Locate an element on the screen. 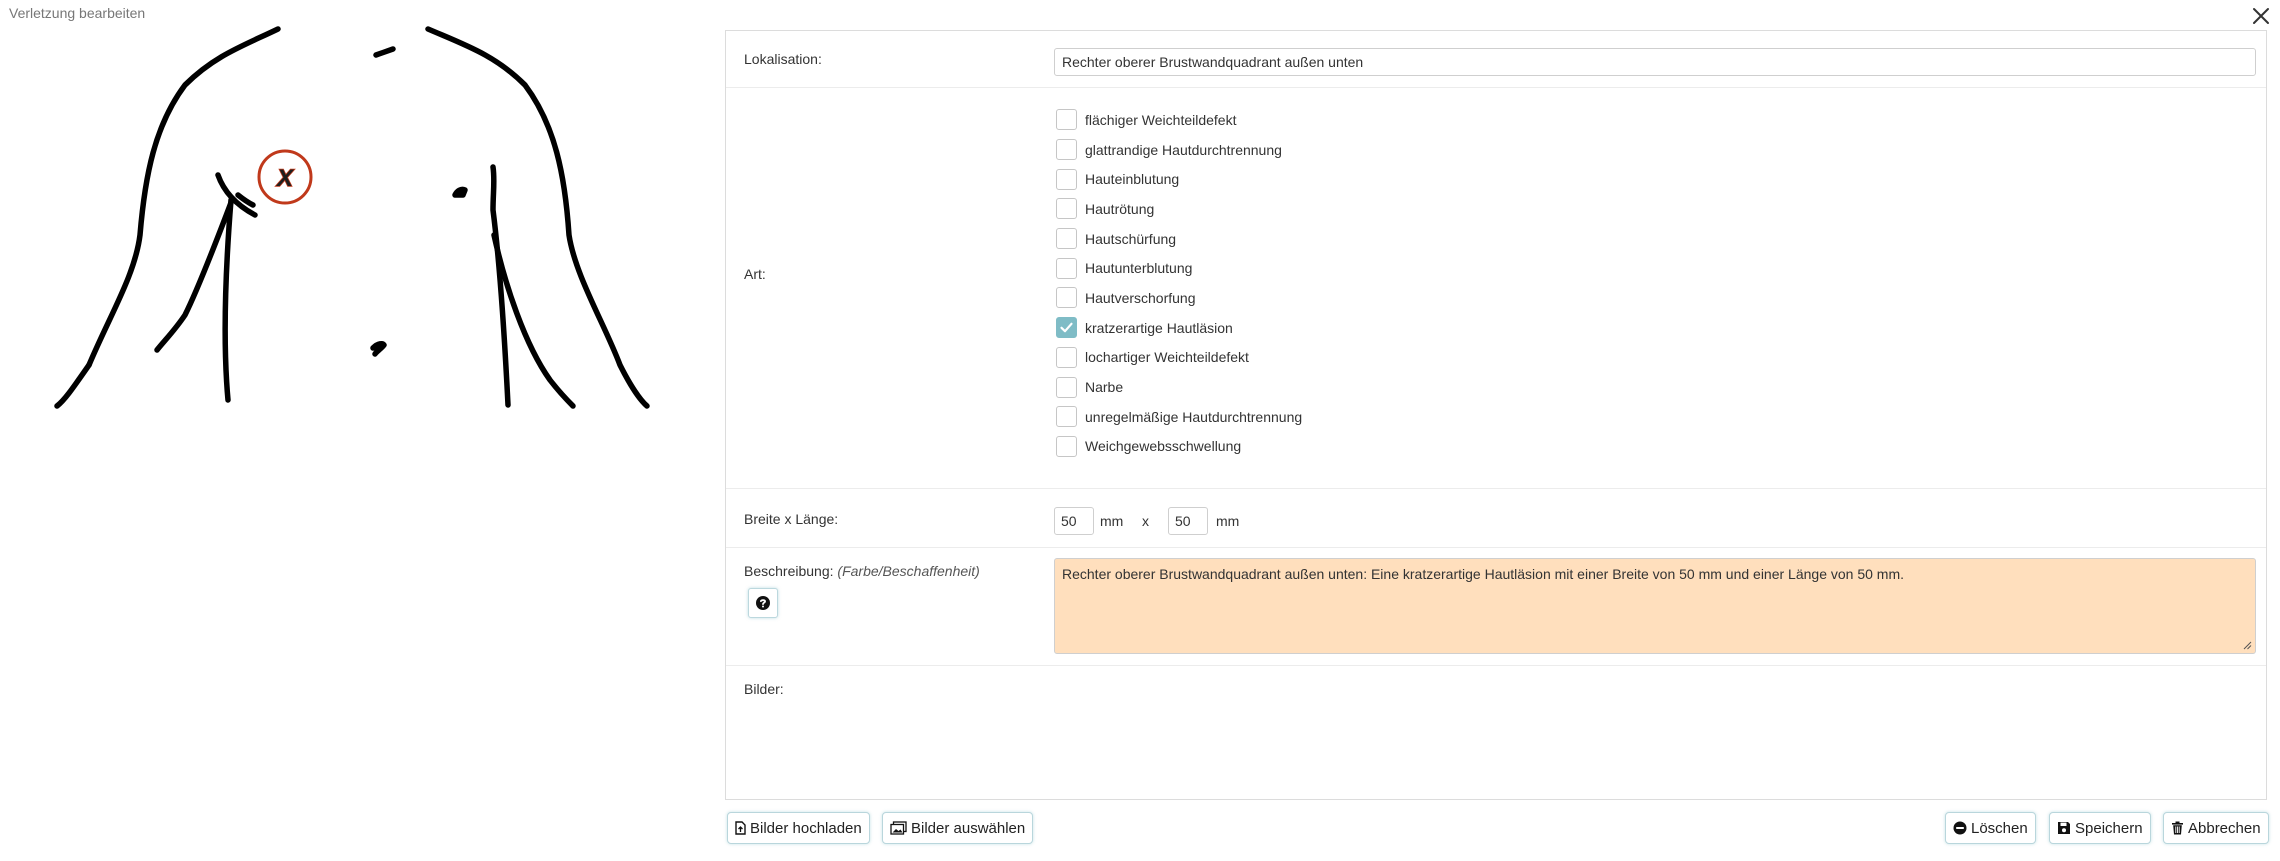  minus-circle-icon is located at coordinates (1960, 828).